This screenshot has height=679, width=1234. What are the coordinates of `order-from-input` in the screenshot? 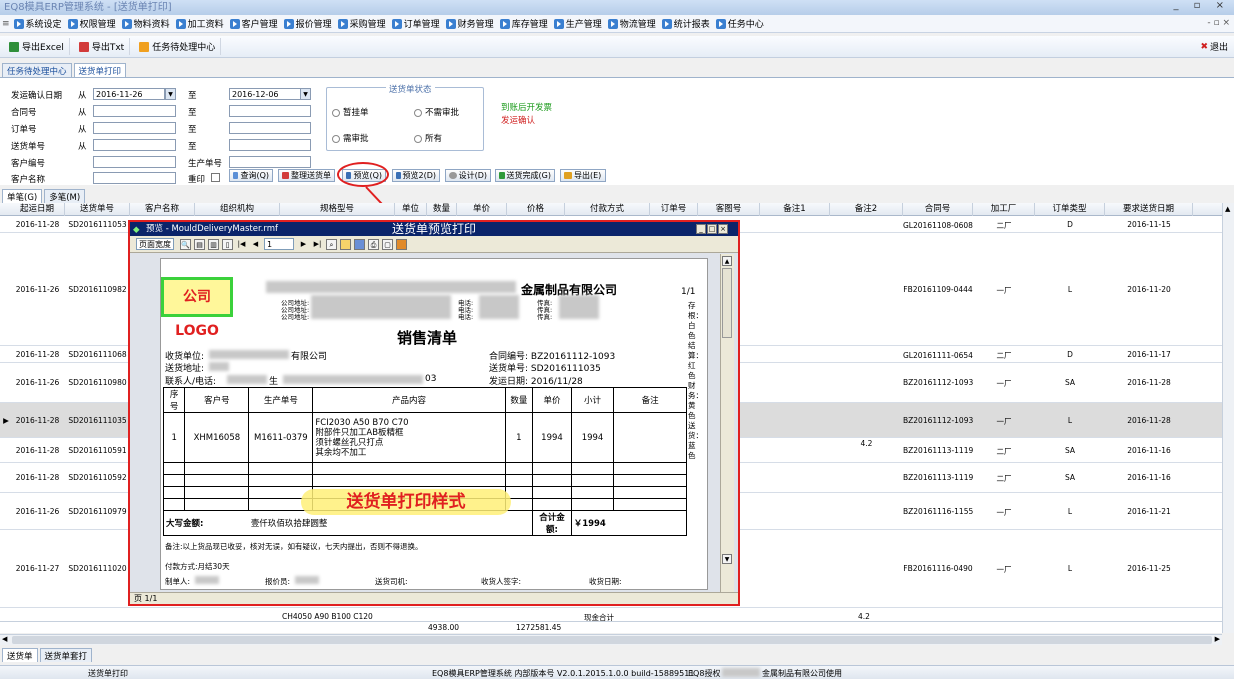 It's located at (134, 128).